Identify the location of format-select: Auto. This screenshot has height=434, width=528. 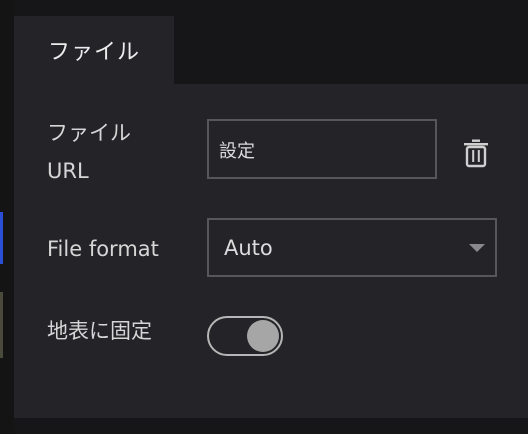
(352, 247).